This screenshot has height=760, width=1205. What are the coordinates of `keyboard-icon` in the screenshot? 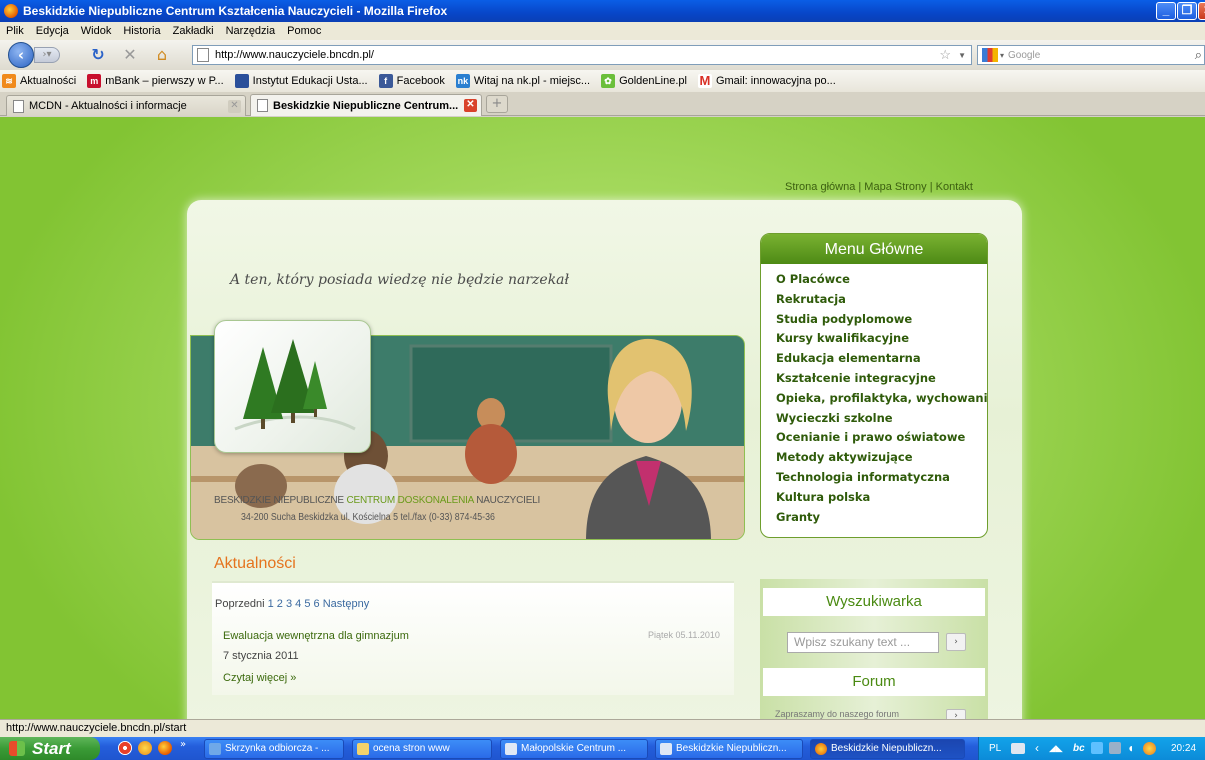 It's located at (1018, 748).